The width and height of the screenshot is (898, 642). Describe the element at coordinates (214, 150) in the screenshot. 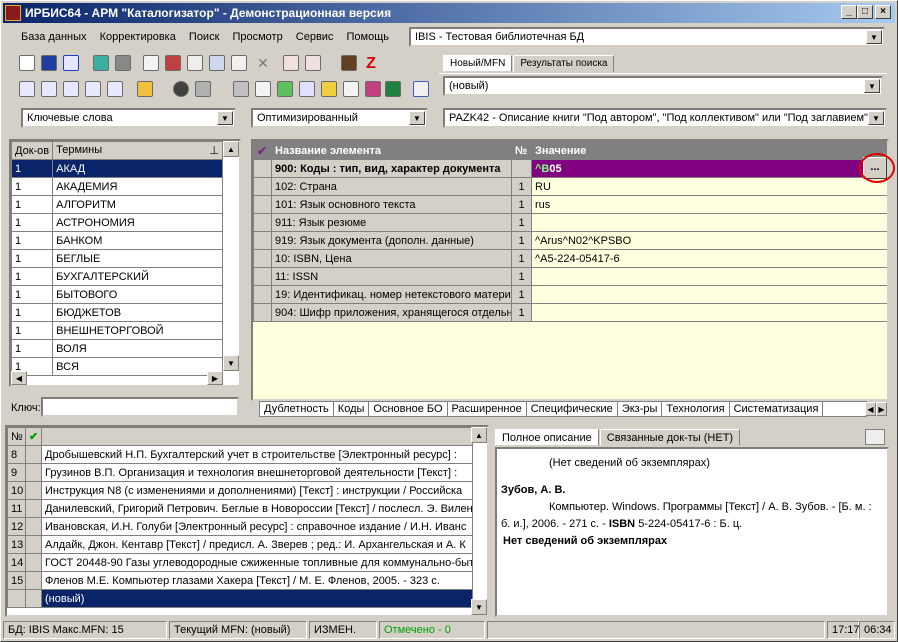

I see `pin-icon: ⊥` at that location.